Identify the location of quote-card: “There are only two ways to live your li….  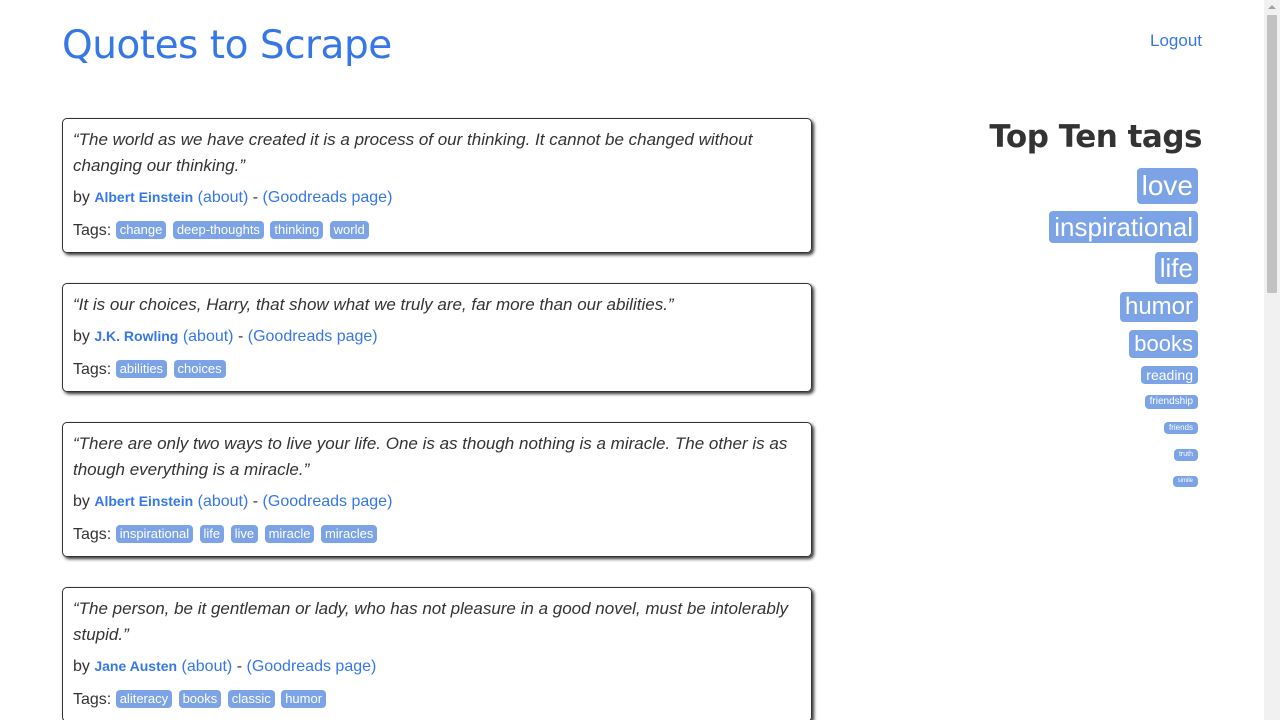
(437, 489).